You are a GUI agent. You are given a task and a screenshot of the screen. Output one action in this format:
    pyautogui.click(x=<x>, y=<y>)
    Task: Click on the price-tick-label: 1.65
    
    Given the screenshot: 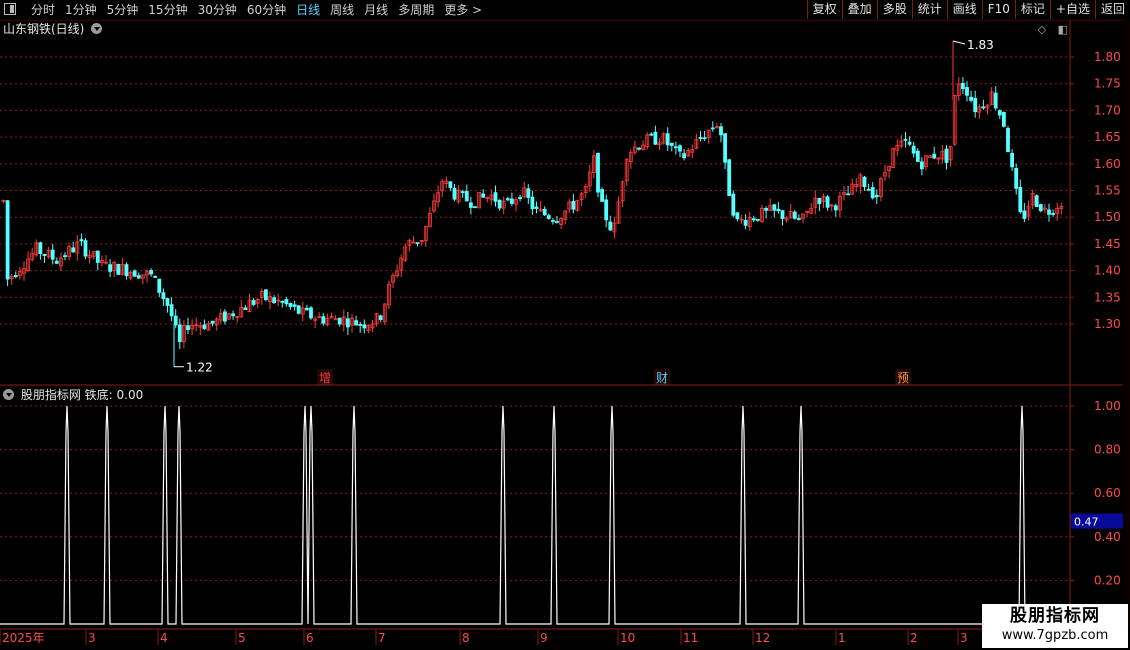 What is the action you would take?
    pyautogui.click(x=1107, y=137)
    